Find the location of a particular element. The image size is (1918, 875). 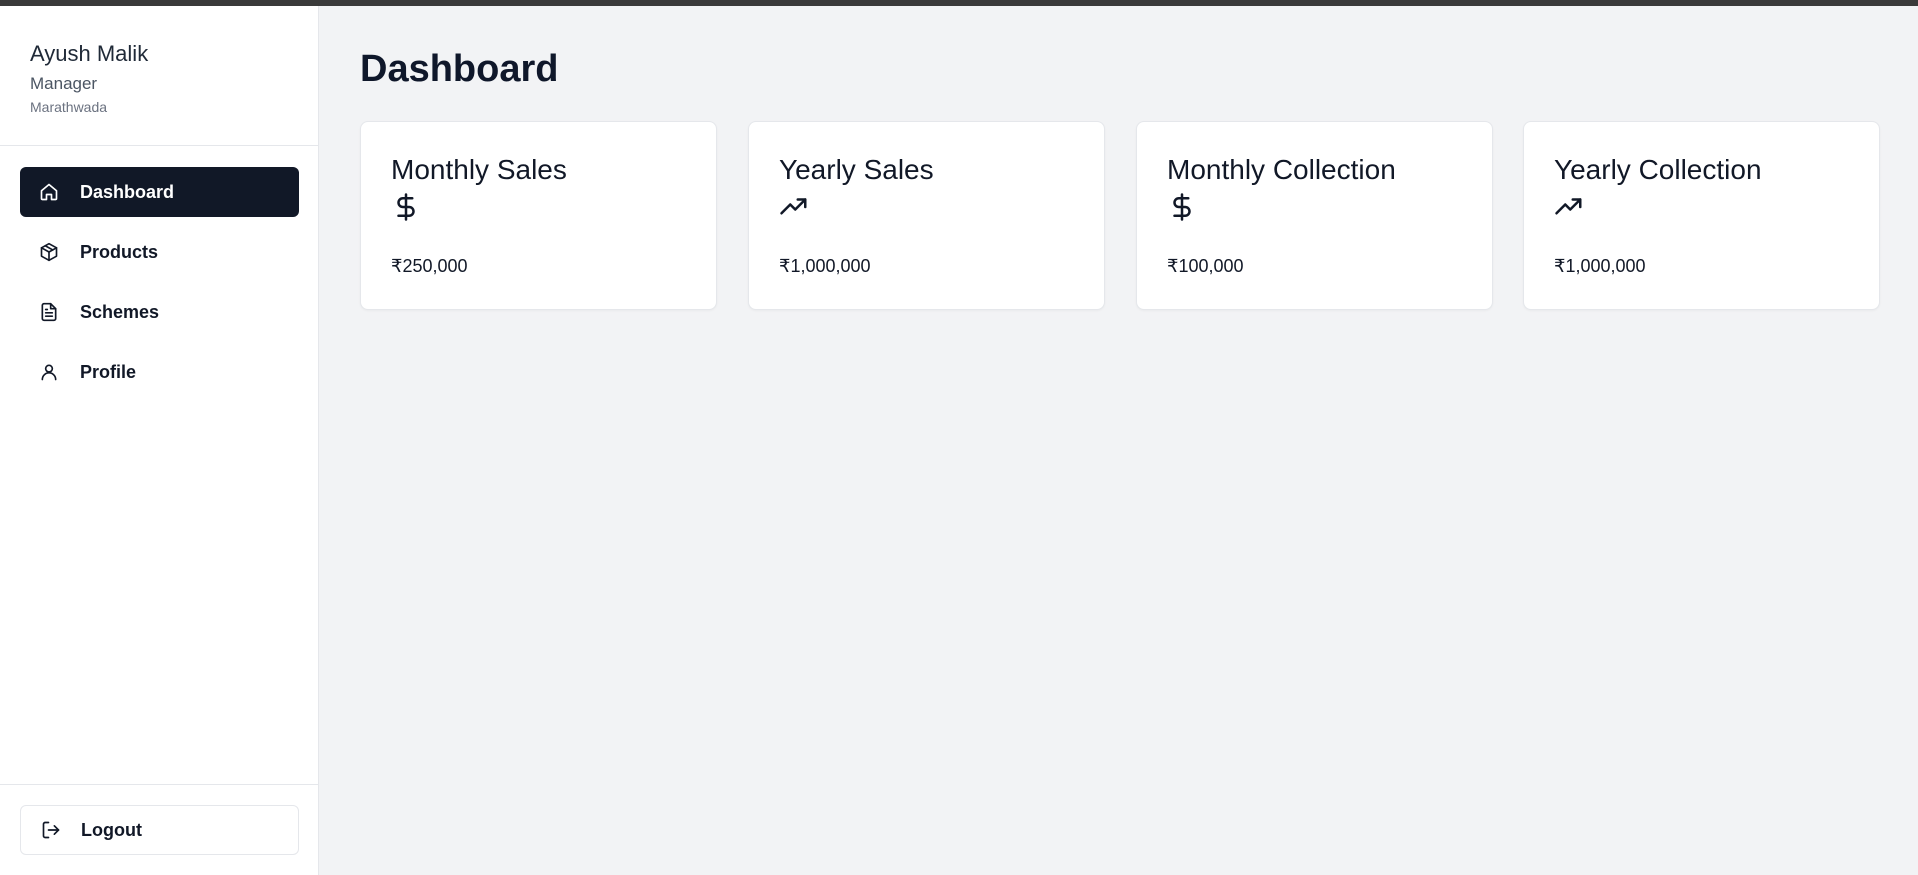

file-text-icon is located at coordinates (49, 312).